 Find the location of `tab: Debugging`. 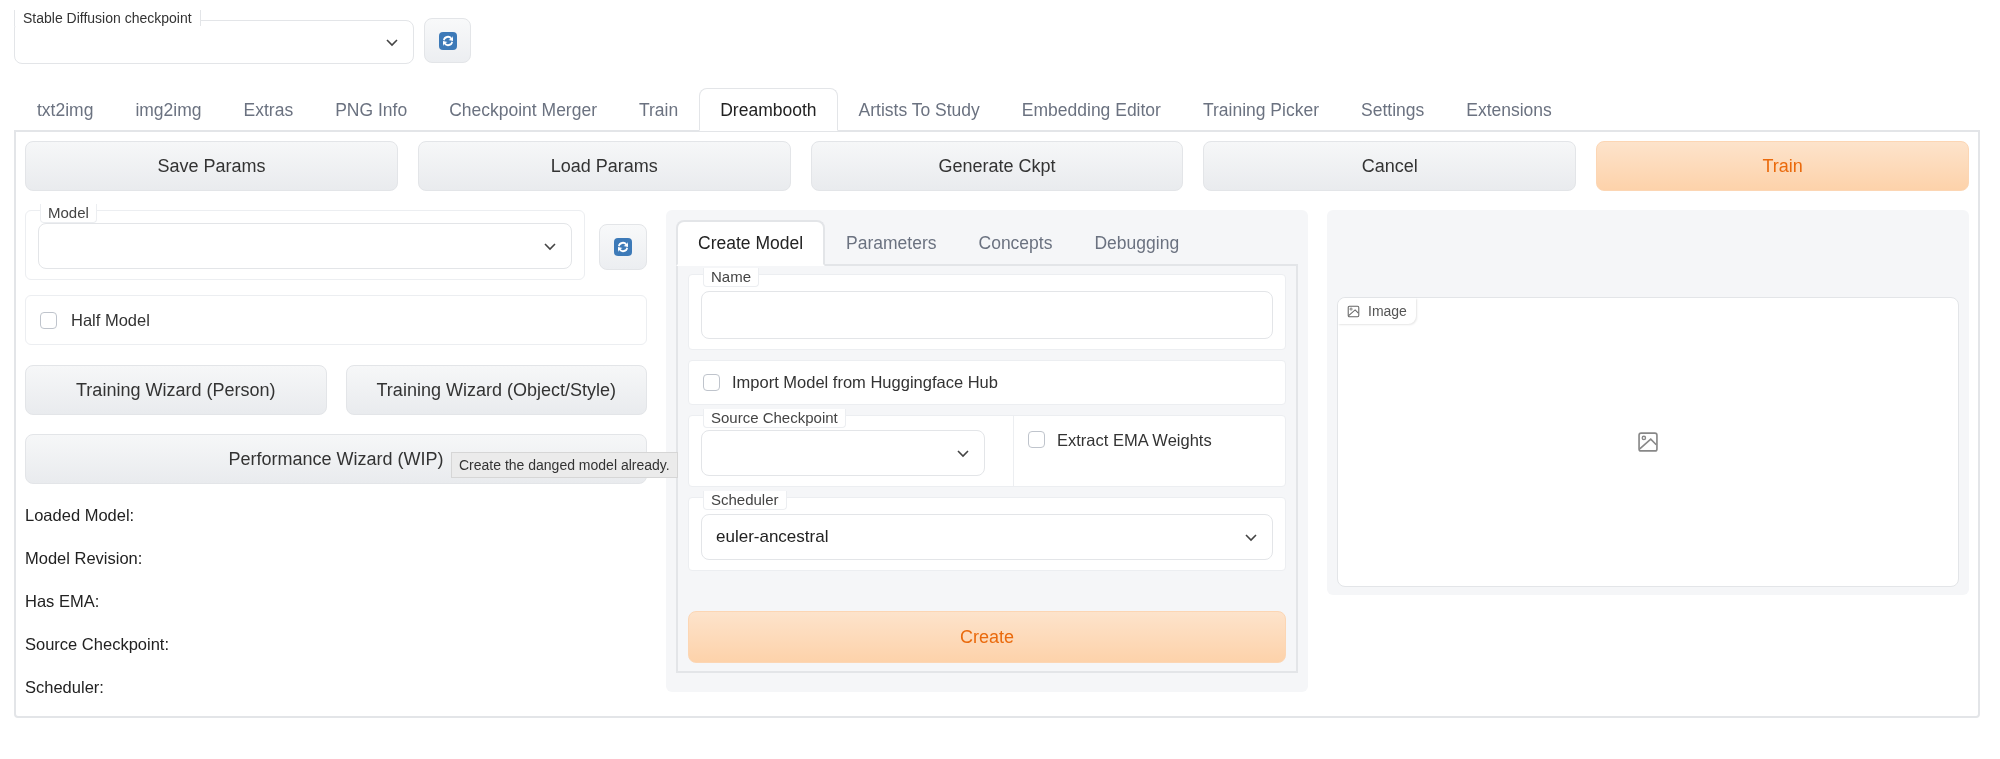

tab: Debugging is located at coordinates (1137, 243).